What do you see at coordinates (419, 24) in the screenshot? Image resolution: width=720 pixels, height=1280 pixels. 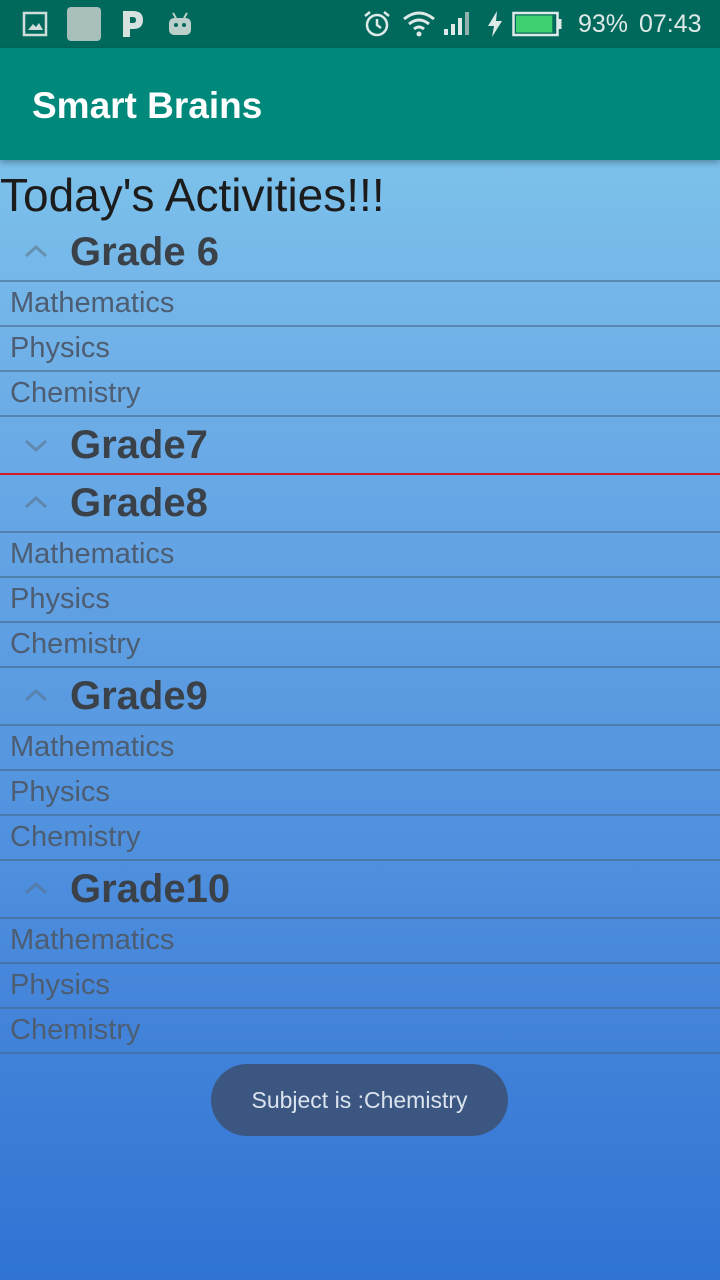 I see `wifi-icon` at bounding box center [419, 24].